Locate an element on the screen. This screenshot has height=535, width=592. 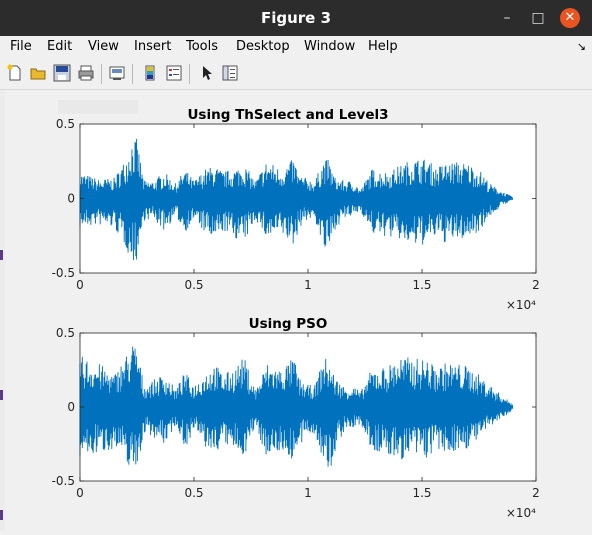
axes-title: Using ThSelect and Level3 is located at coordinates (287, 115).